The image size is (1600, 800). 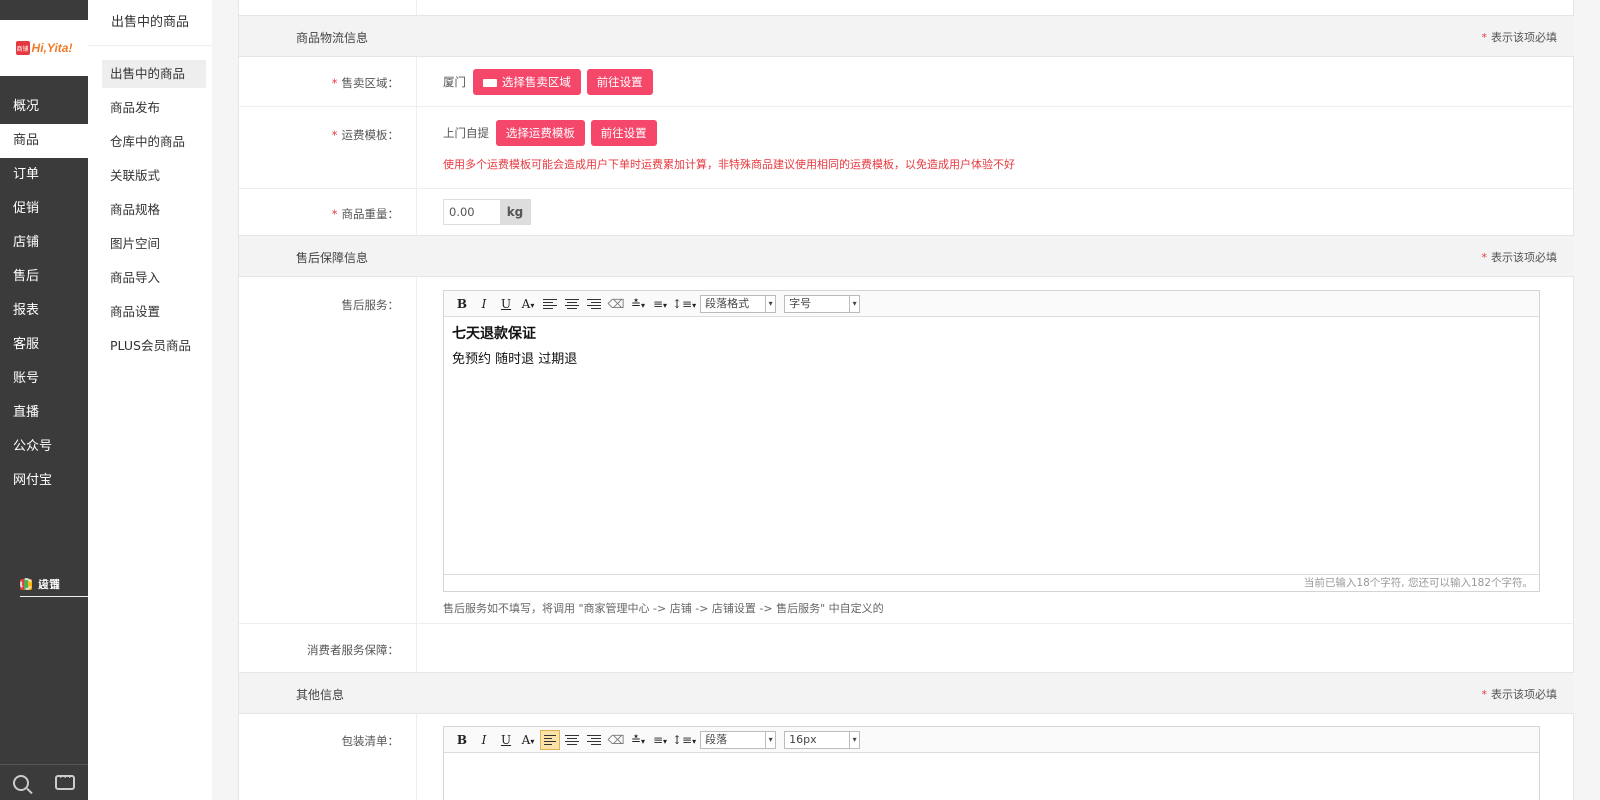 What do you see at coordinates (150, 315) in the screenshot?
I see `subnav-item: 商品设置` at bounding box center [150, 315].